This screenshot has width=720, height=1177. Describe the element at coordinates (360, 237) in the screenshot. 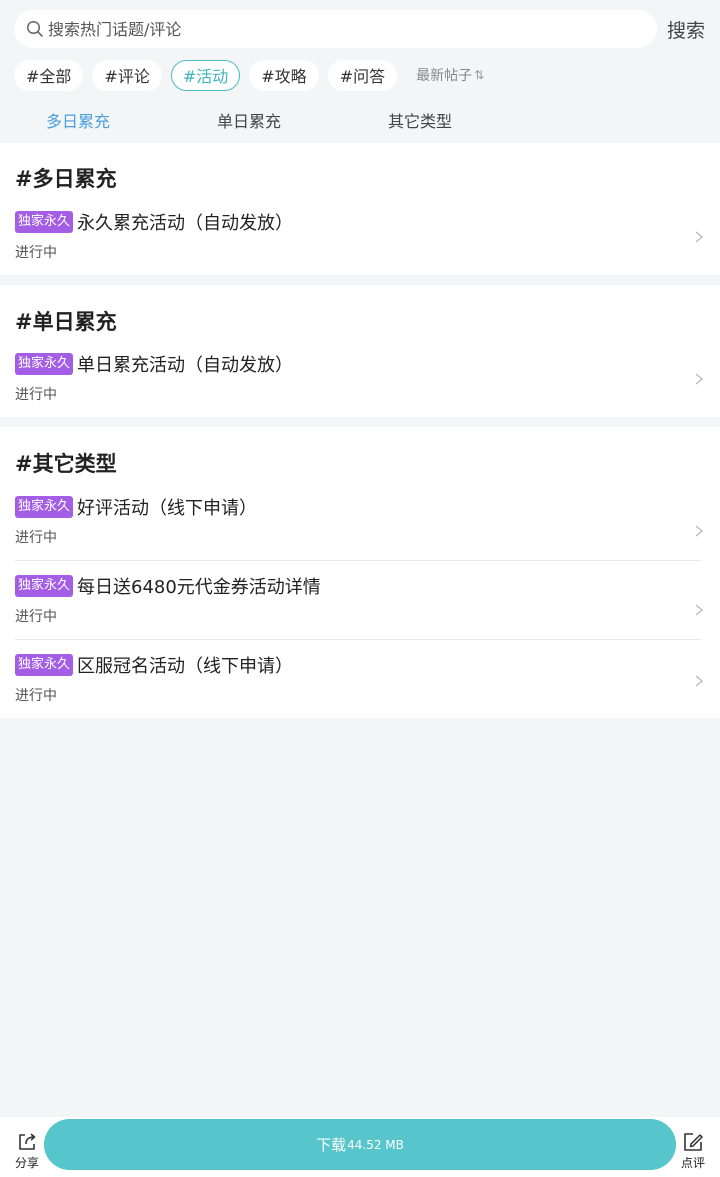

I see `list-item: 独家永久 永久累充活动（自动发放） 进行中` at that location.